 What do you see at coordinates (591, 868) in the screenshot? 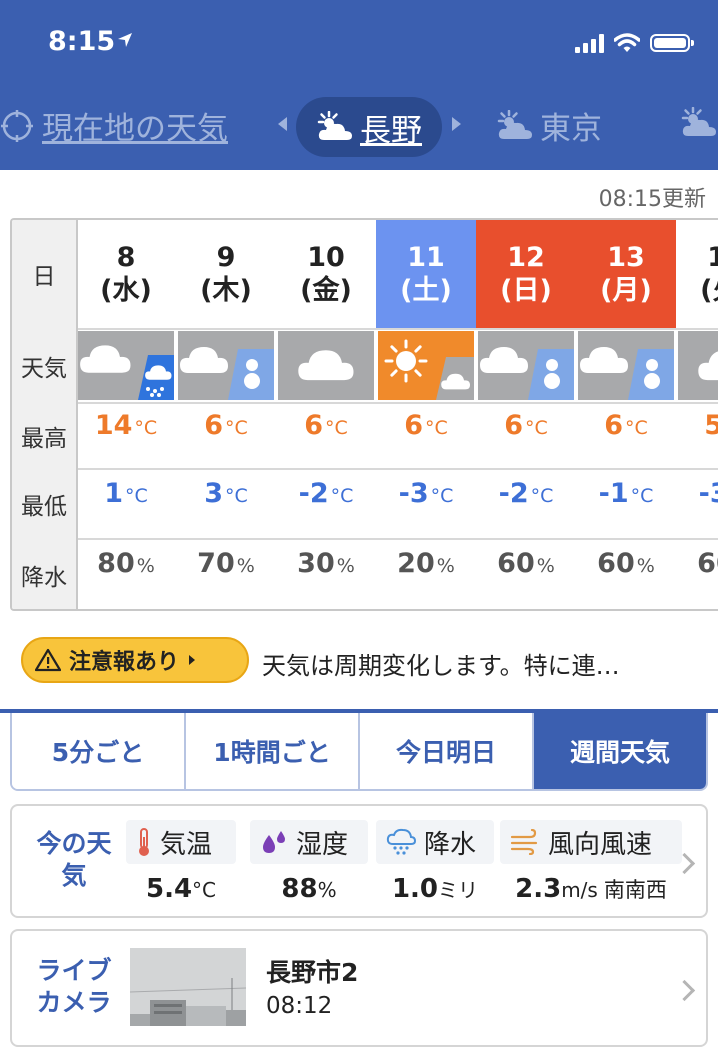
I see `metric-wind: 風向風速 2.3m/s 南南西` at bounding box center [591, 868].